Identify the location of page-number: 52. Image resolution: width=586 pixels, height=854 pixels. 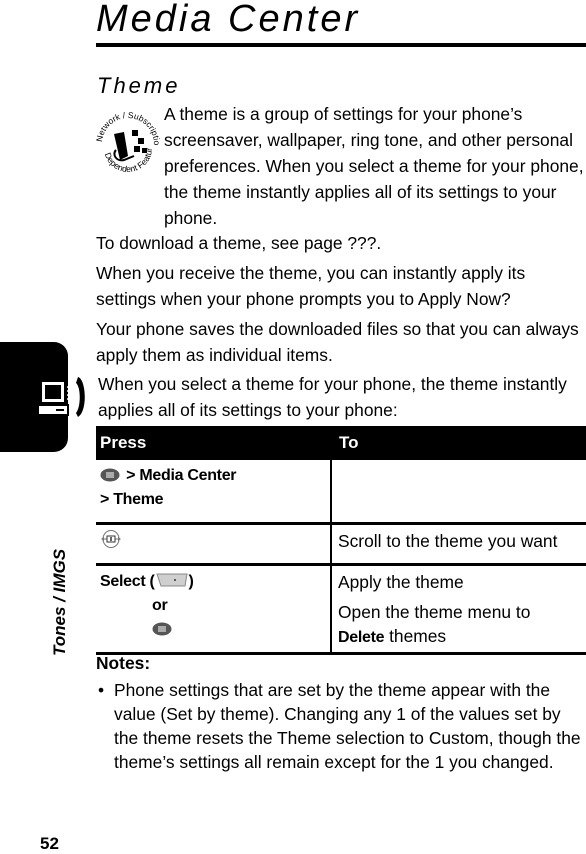
(49, 843).